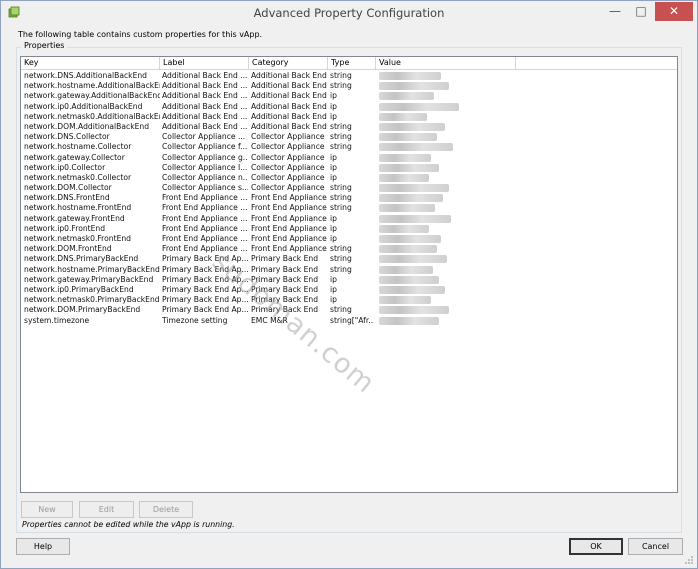 Image resolution: width=698 pixels, height=569 pixels. What do you see at coordinates (349, 13) in the screenshot?
I see `title-bar: Advanced Property Configuration — □ ✕` at bounding box center [349, 13].